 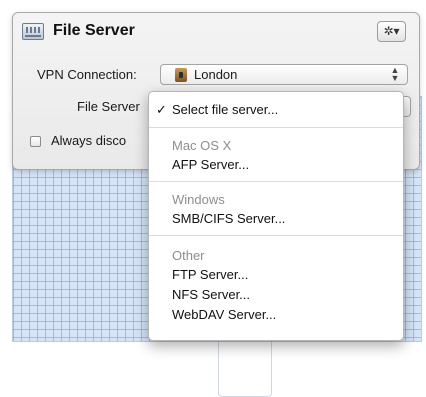 What do you see at coordinates (198, 199) in the screenshot?
I see `menu-header-windows: Windows` at bounding box center [198, 199].